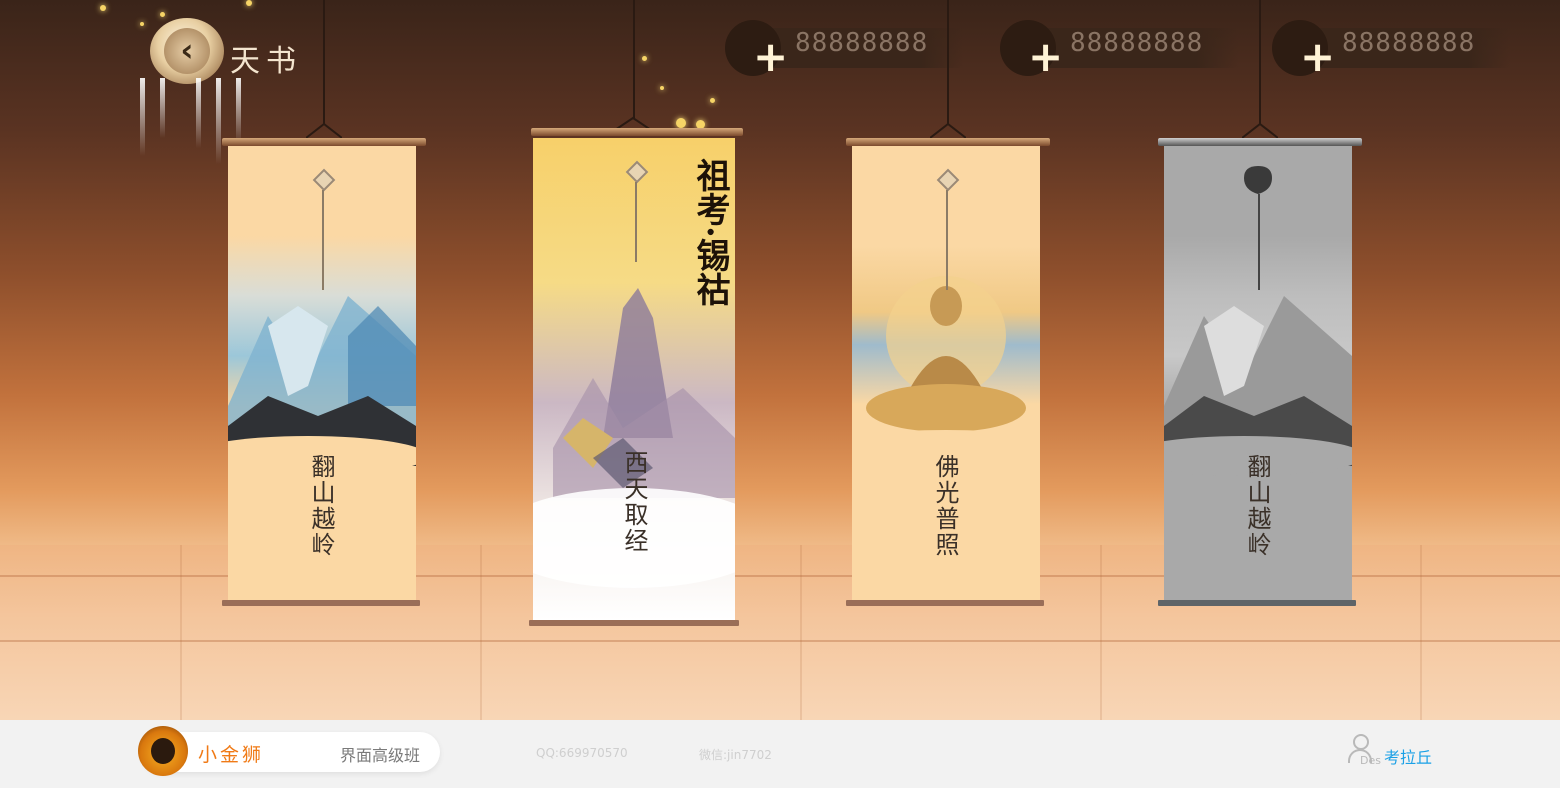 Image resolution: width=1560 pixels, height=788 pixels. Describe the element at coordinates (735, 755) in the screenshot. I see `wechat-contact: 微信:jin7702` at that location.